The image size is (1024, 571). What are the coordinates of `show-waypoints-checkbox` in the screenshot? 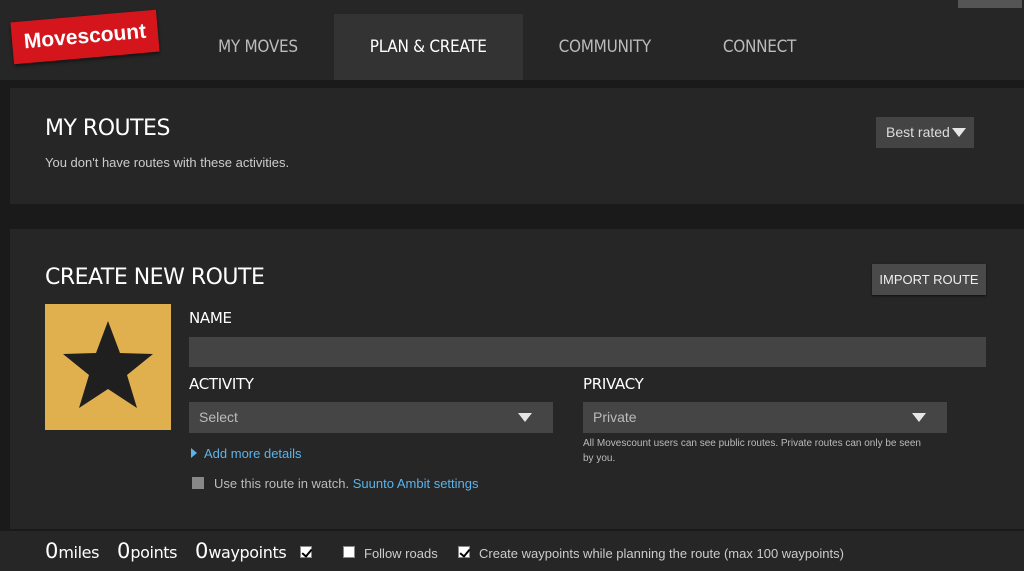 It's located at (306, 552).